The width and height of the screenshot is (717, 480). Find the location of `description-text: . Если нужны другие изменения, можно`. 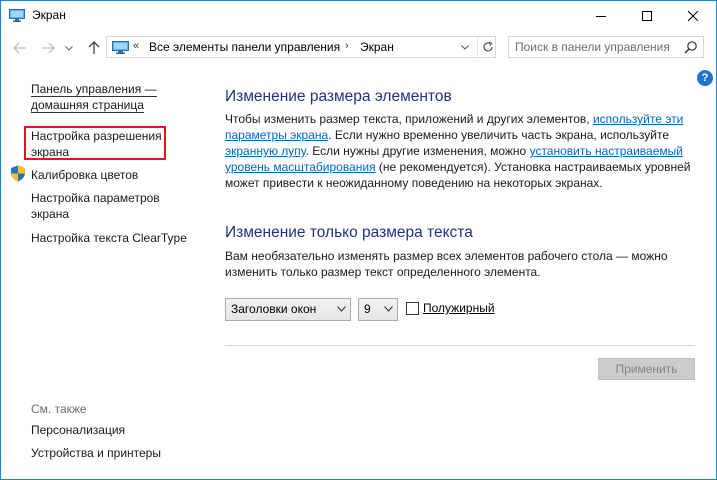

description-text: . Если нужны другие изменения, можно is located at coordinates (417, 151).